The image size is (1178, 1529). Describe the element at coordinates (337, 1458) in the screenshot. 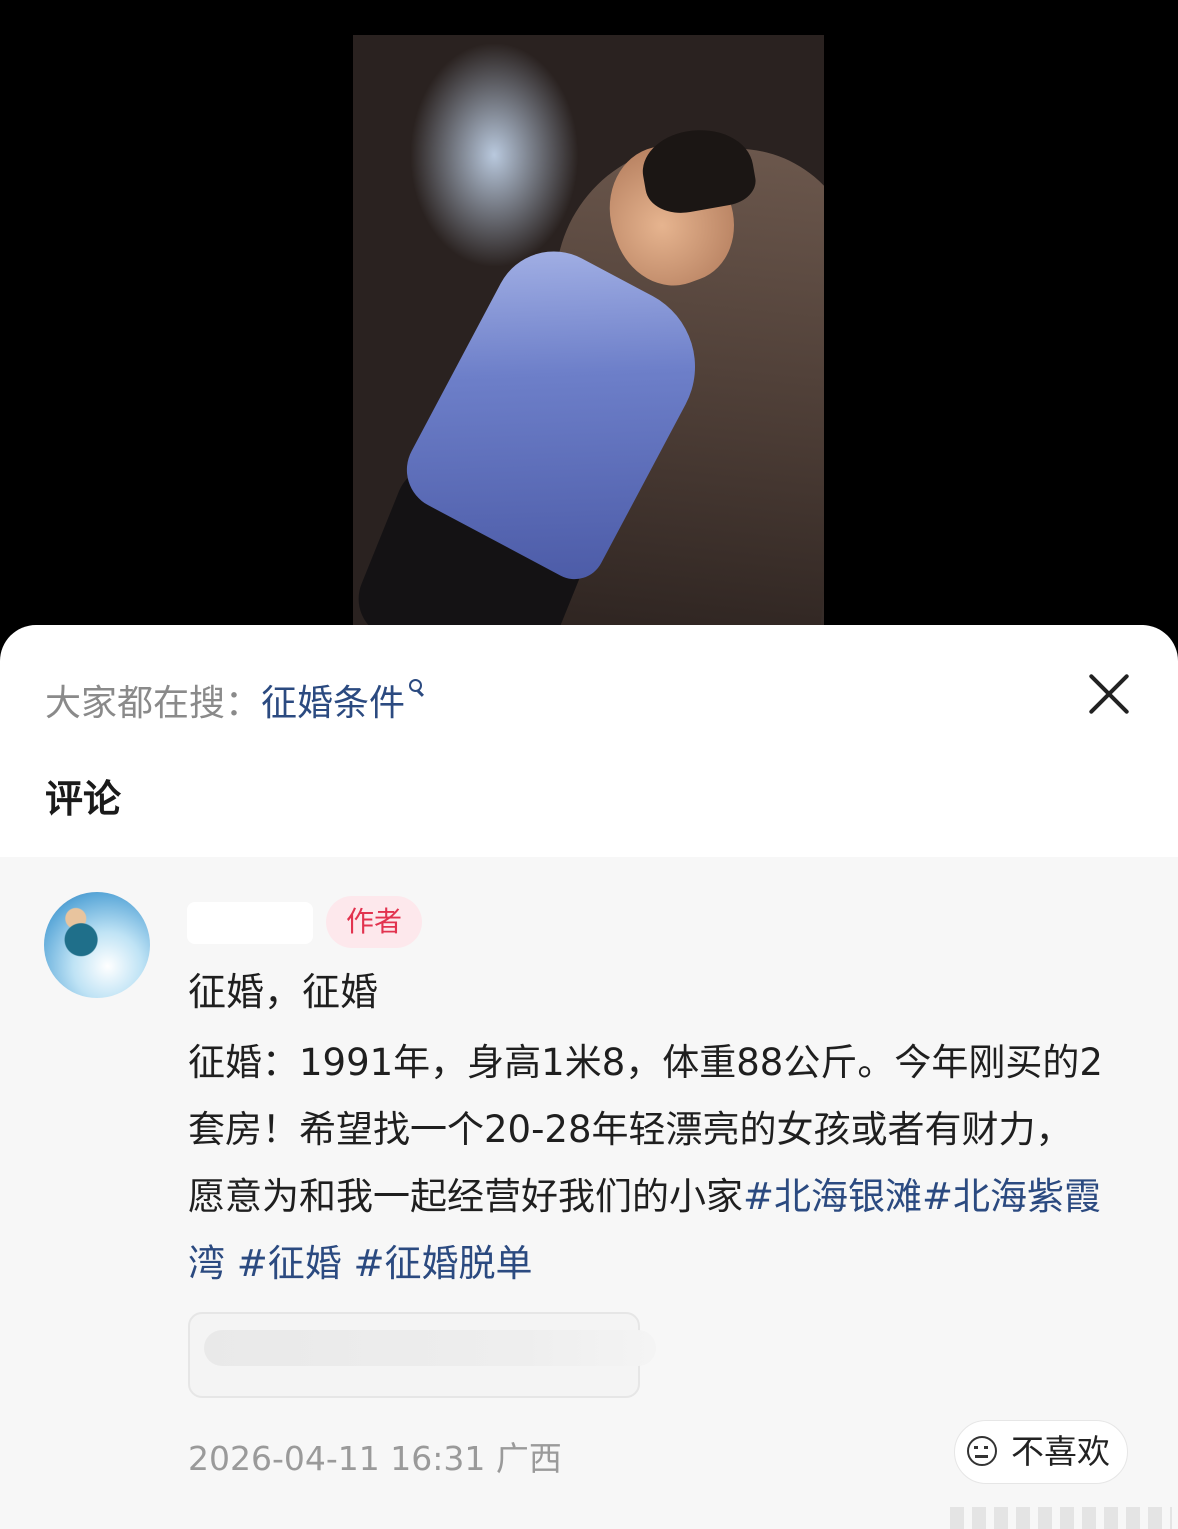

I see `comment-timestamp: 2026-04-11 16:31` at that location.